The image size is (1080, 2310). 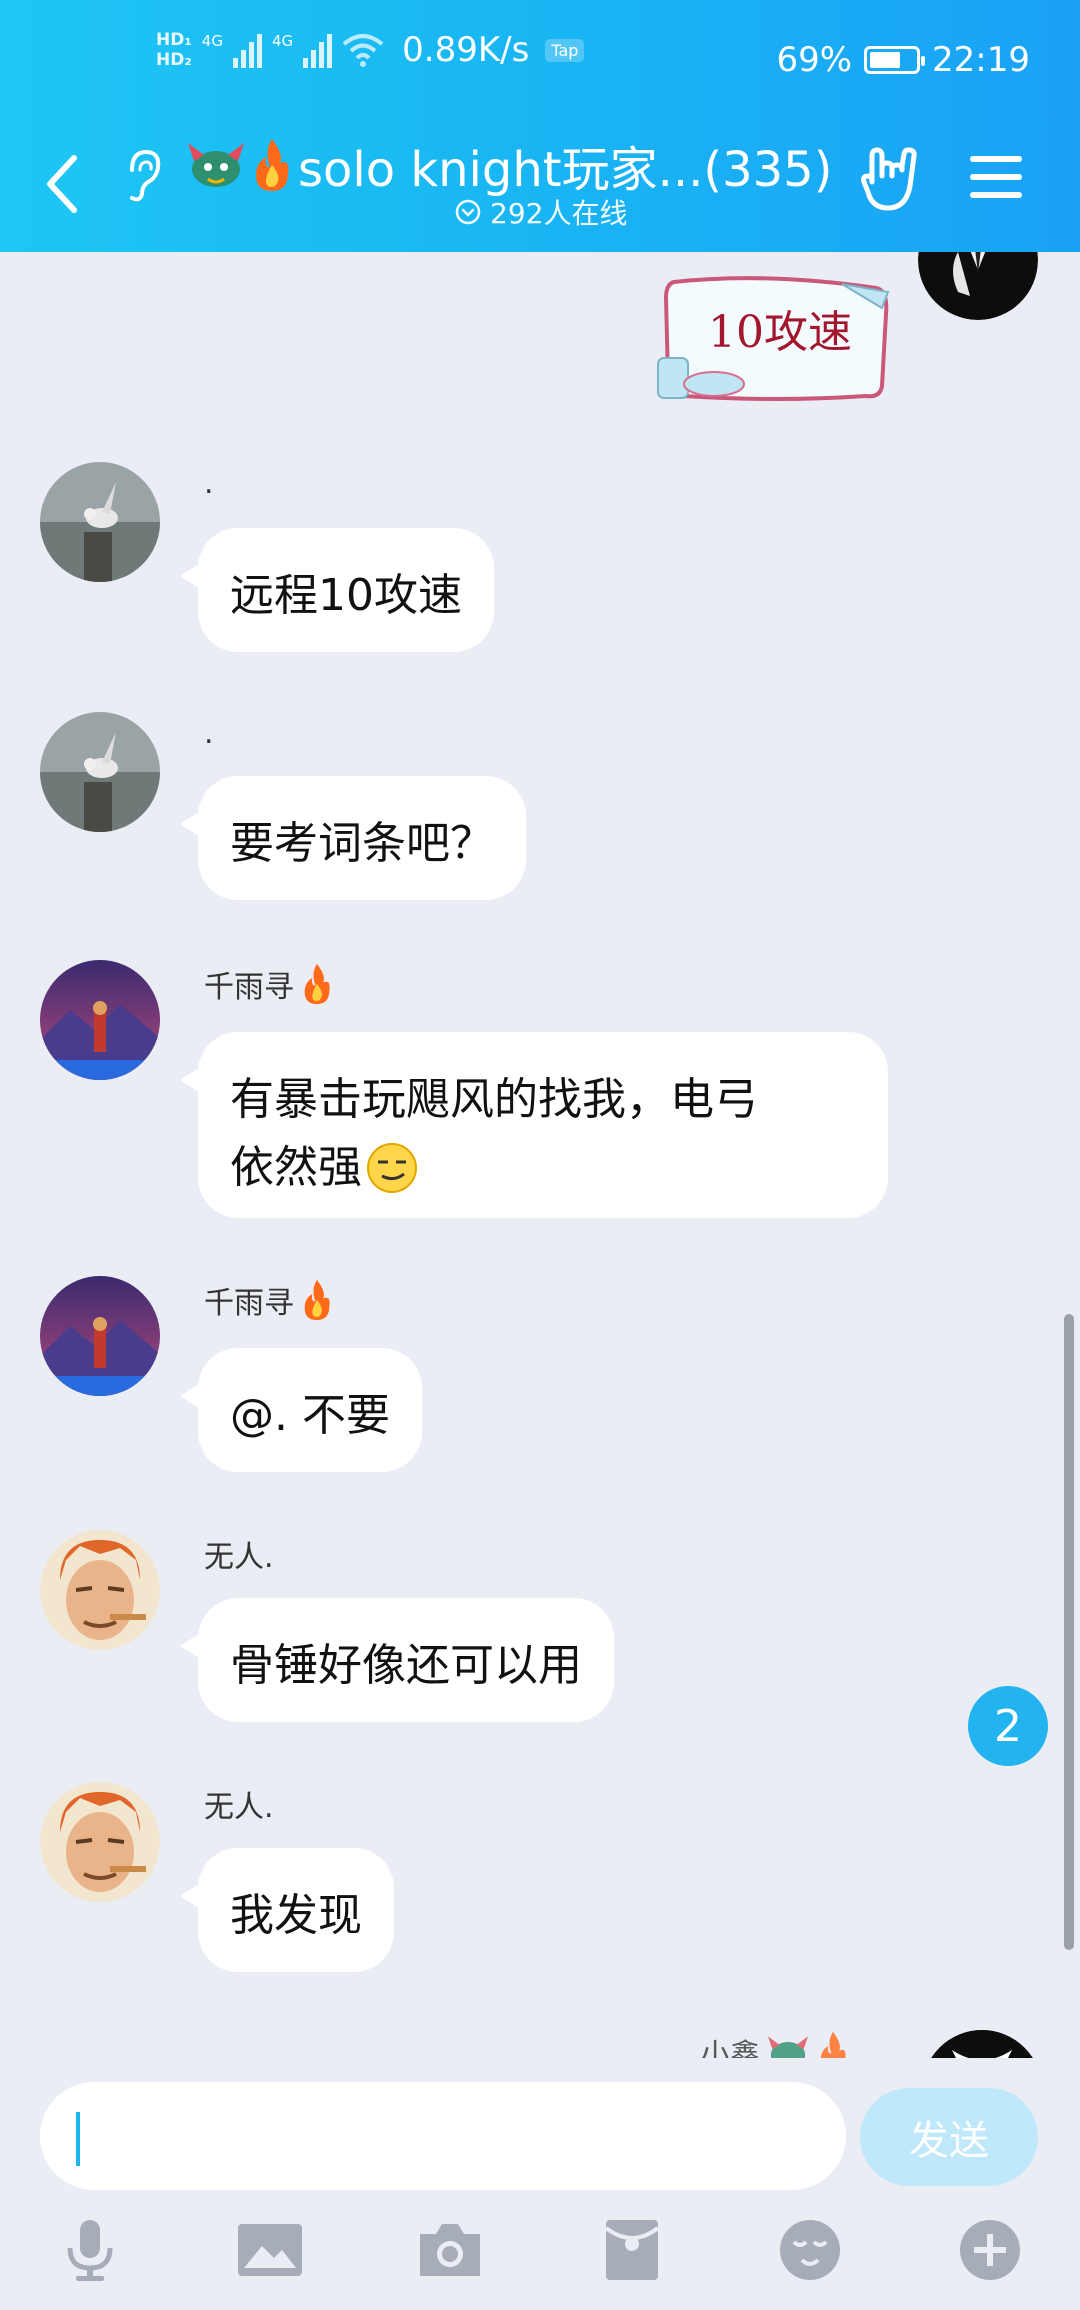 What do you see at coordinates (780, 332) in the screenshot?
I see `sticker-text: 10攻速` at bounding box center [780, 332].